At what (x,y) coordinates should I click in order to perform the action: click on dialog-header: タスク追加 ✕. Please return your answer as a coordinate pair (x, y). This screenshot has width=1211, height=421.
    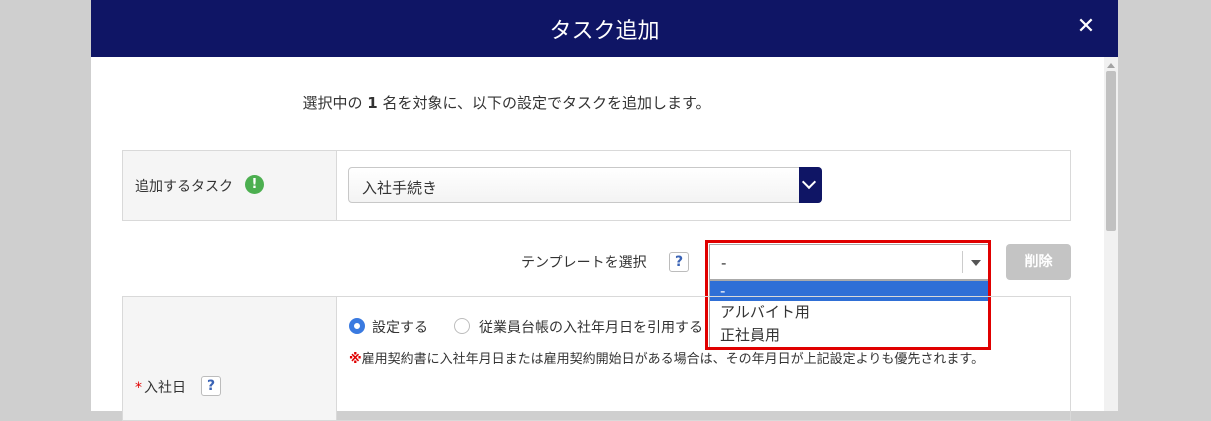
    Looking at the image, I should click on (604, 28).